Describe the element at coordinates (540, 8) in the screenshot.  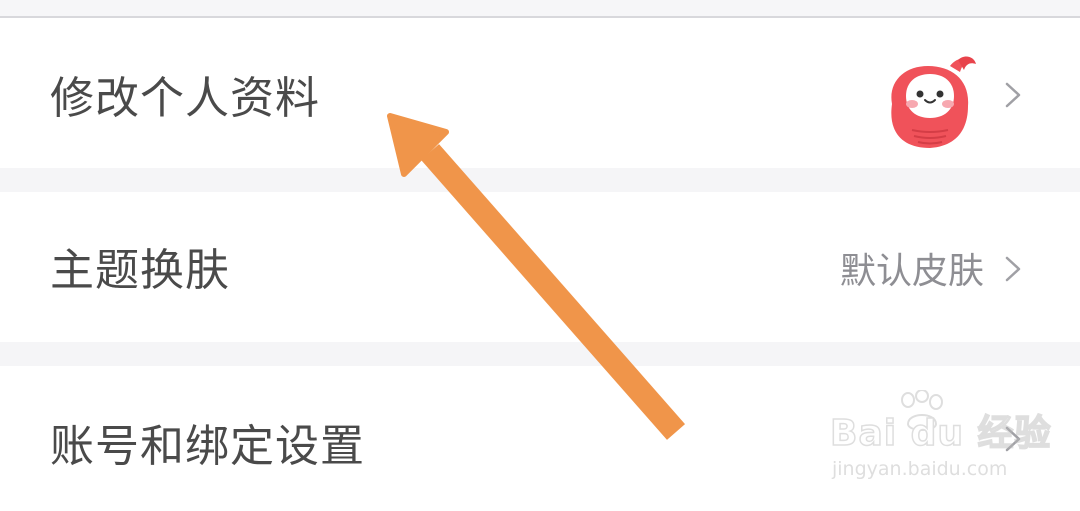
I see `top-strip` at that location.